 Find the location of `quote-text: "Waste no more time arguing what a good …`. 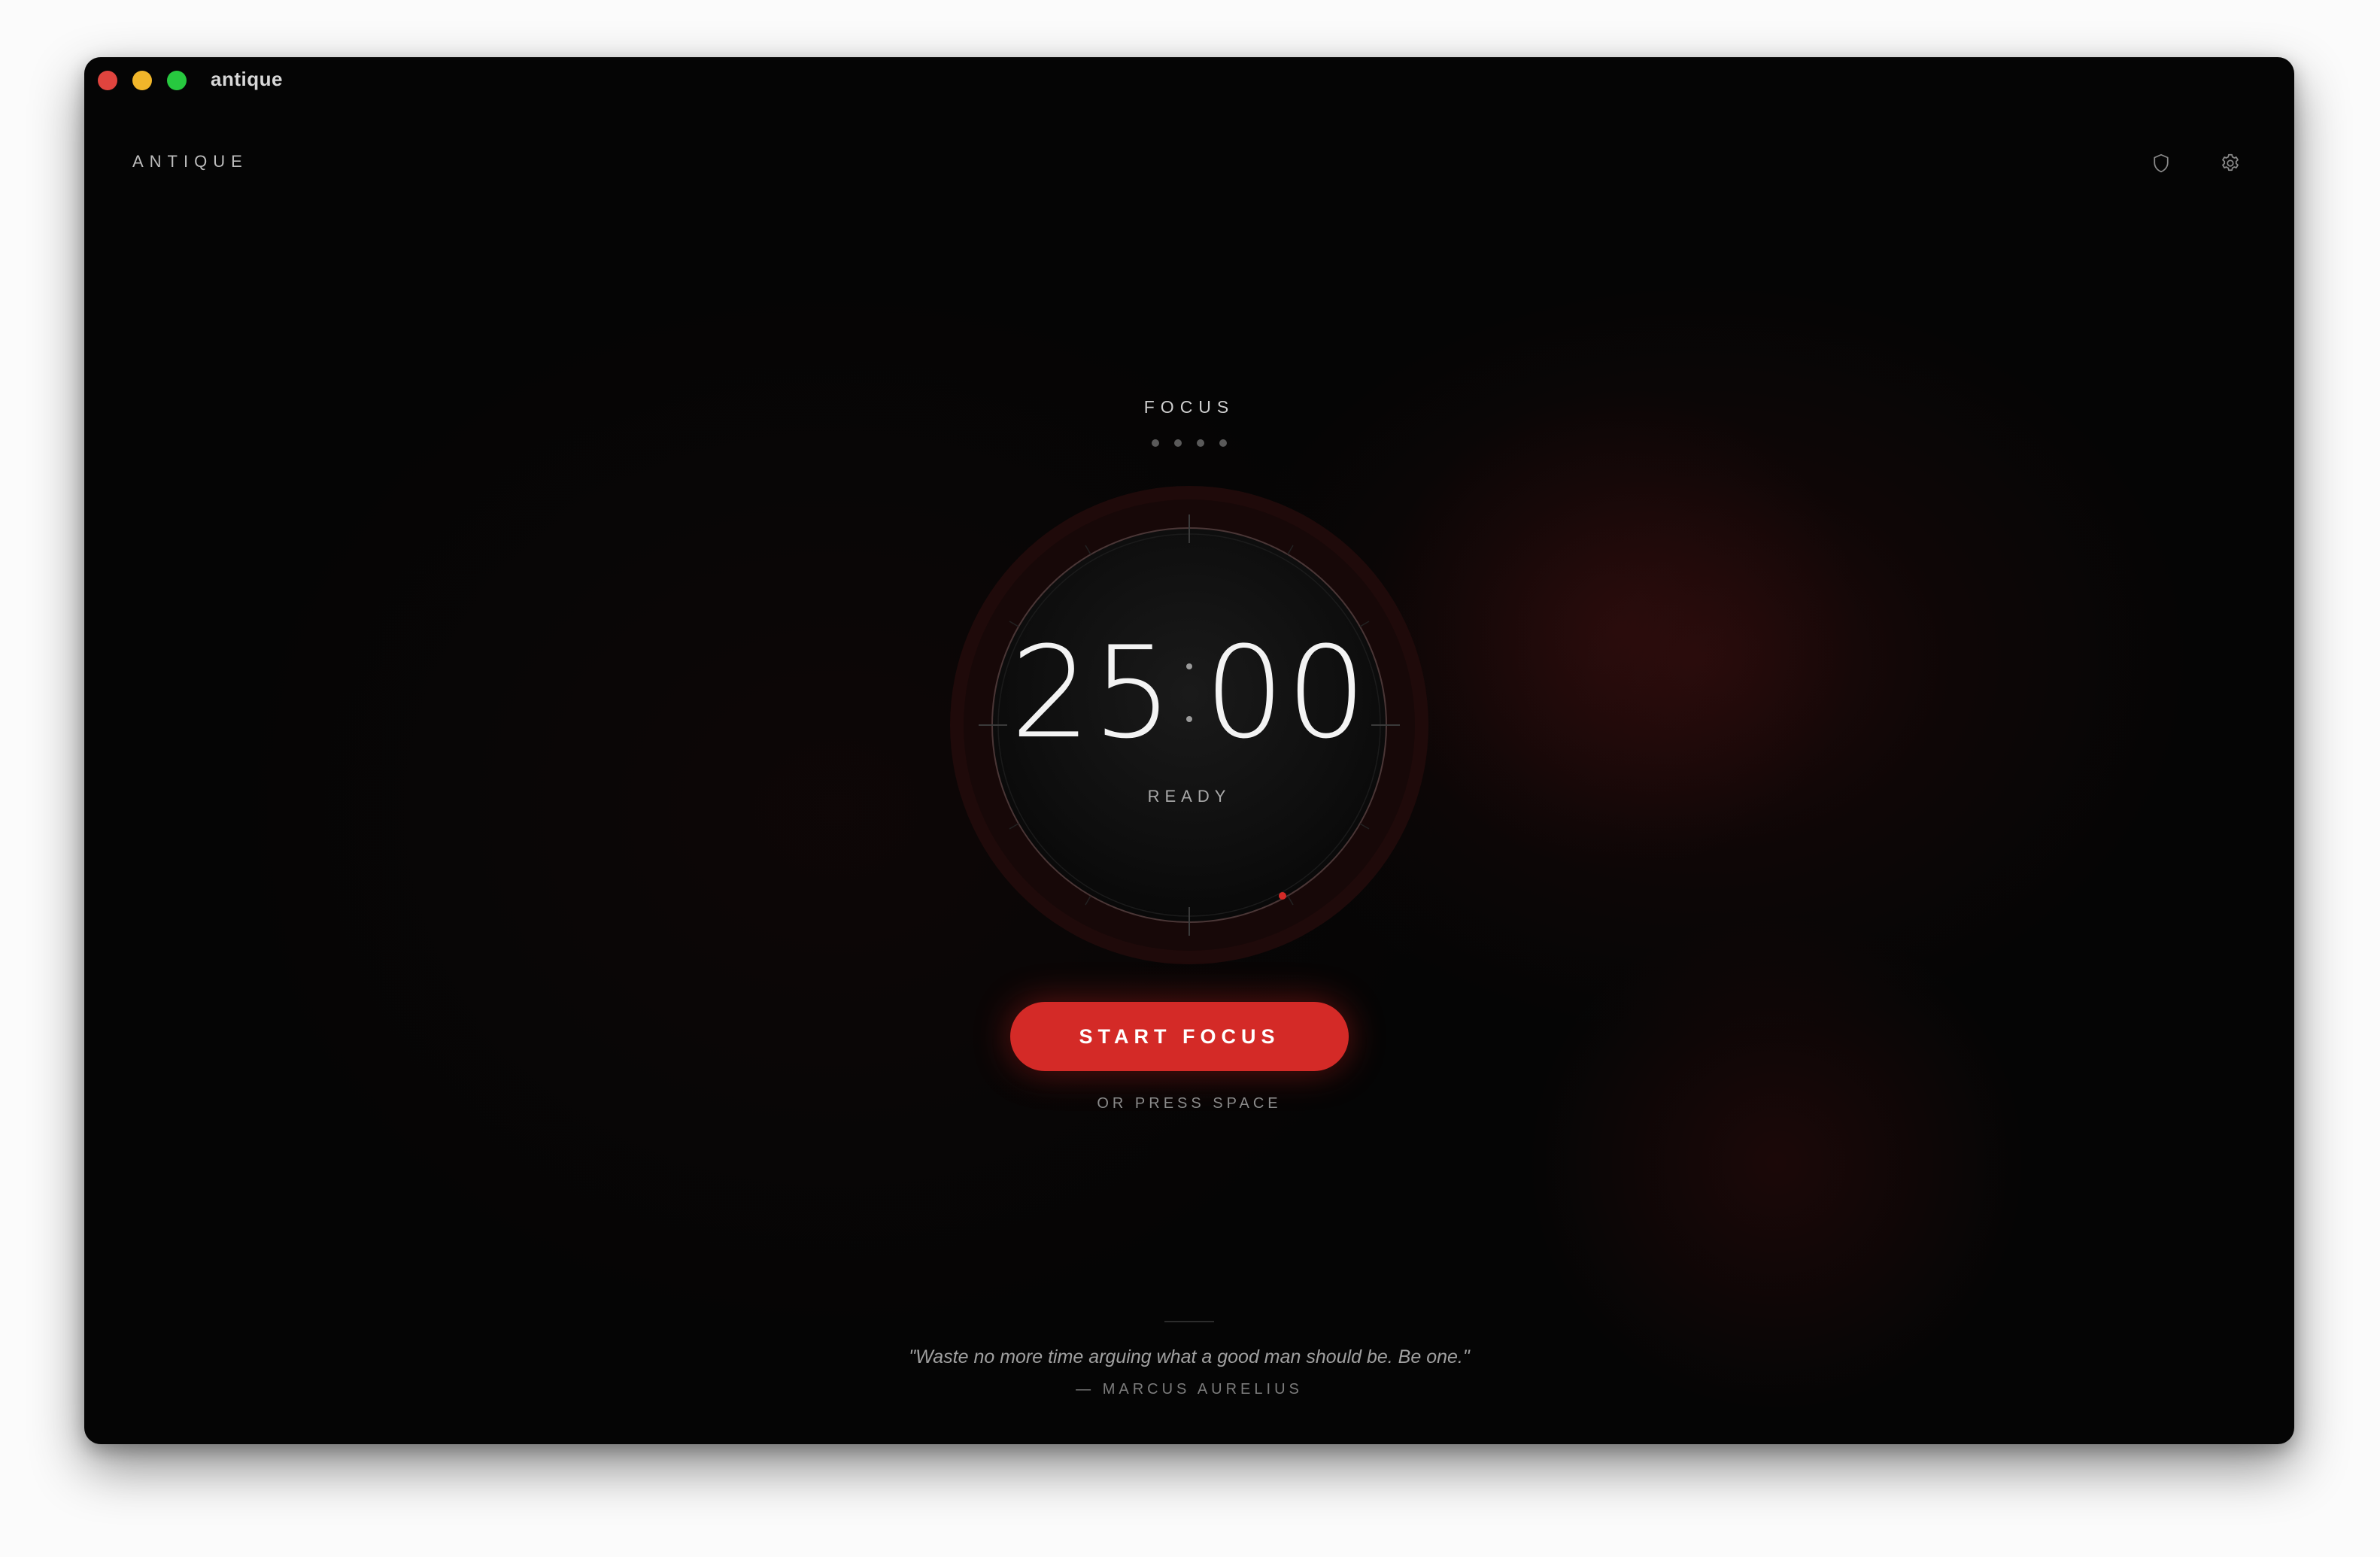

quote-text: "Waste no more time arguing what a good … is located at coordinates (1189, 1356).